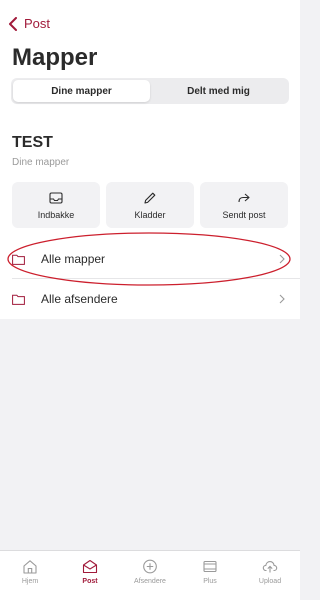 This screenshot has height=600, width=320. Describe the element at coordinates (244, 205) in the screenshot. I see `sent-button: Sendt post` at that location.